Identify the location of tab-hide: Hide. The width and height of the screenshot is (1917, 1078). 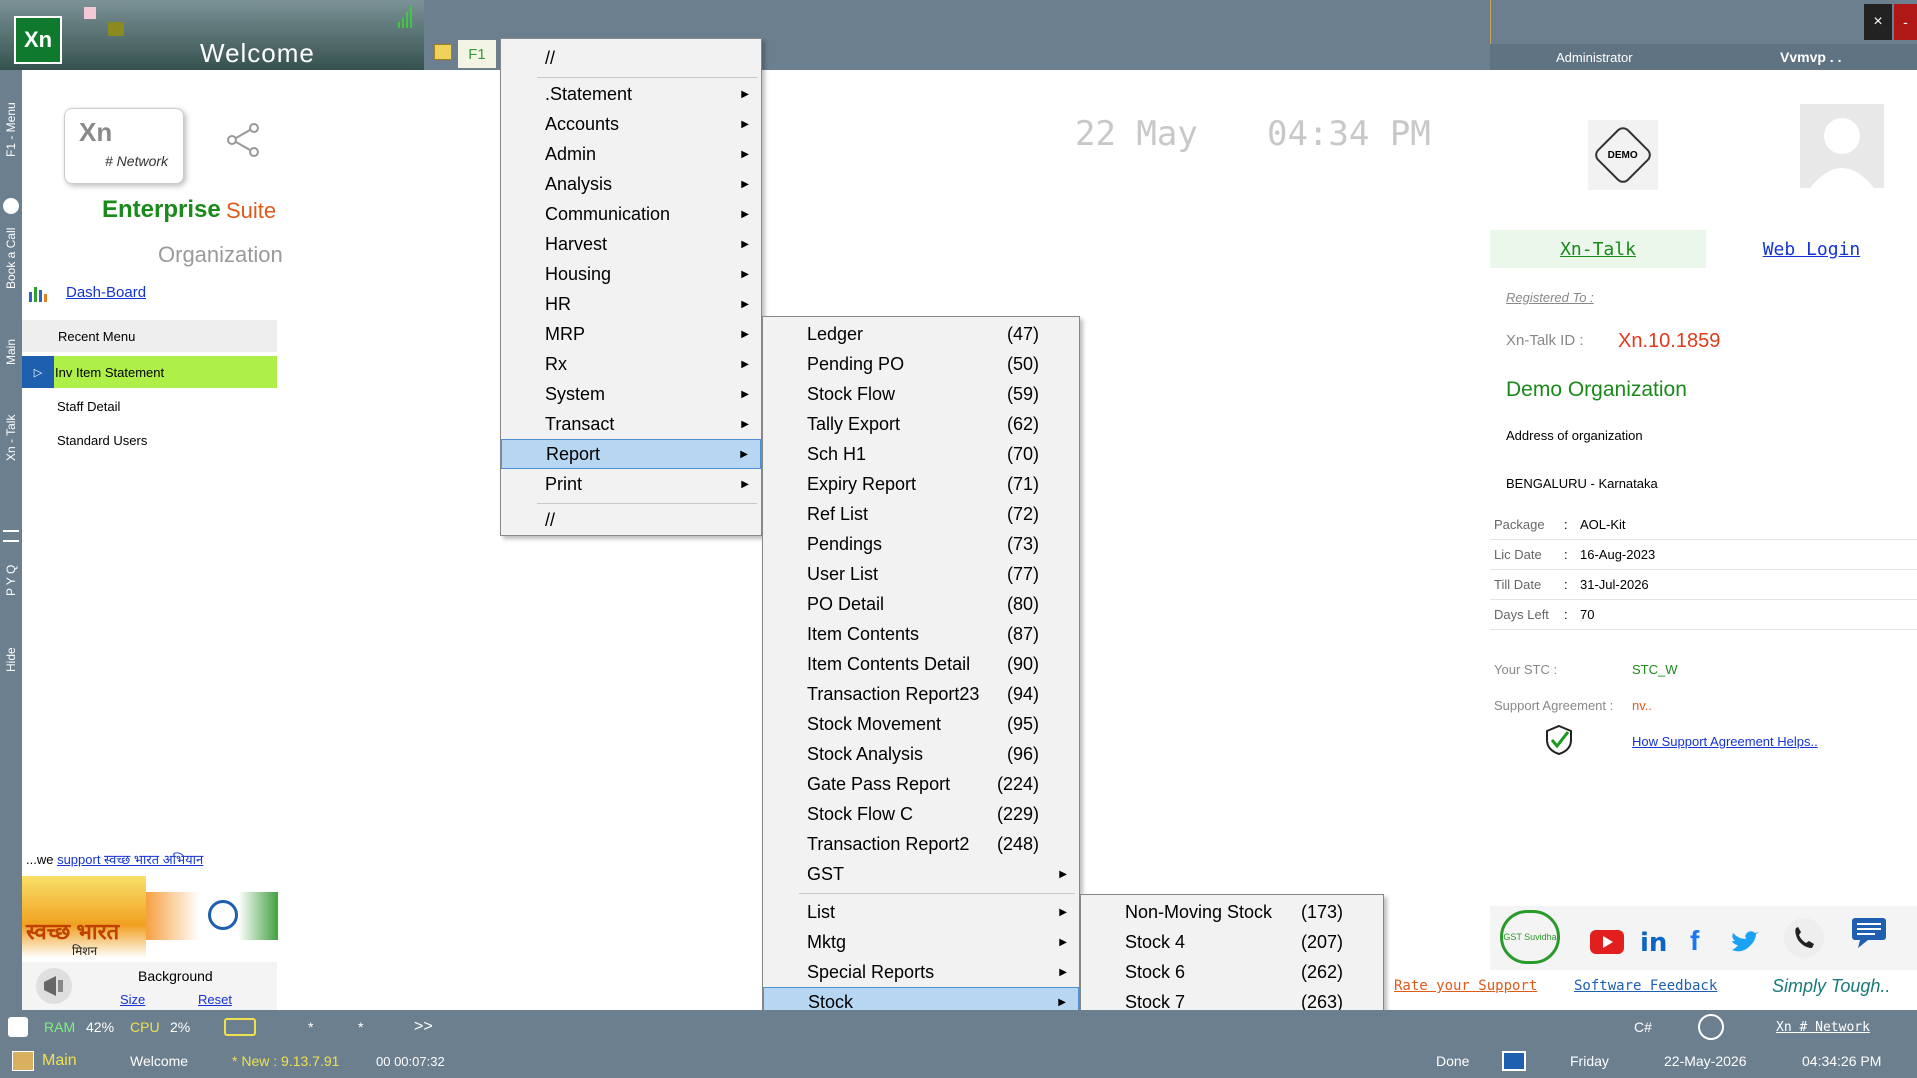
(11, 660).